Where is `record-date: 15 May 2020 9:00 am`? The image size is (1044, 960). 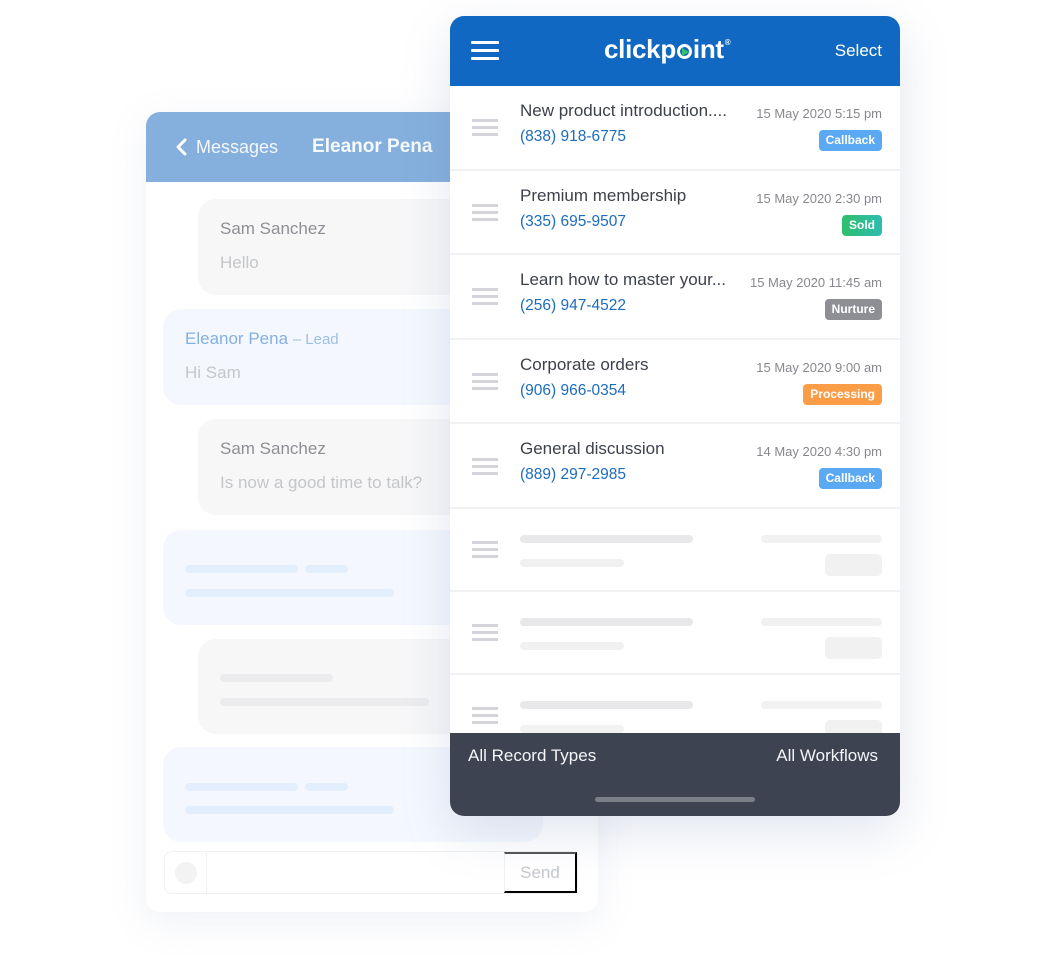 record-date: 15 May 2020 9:00 am is located at coordinates (819, 367).